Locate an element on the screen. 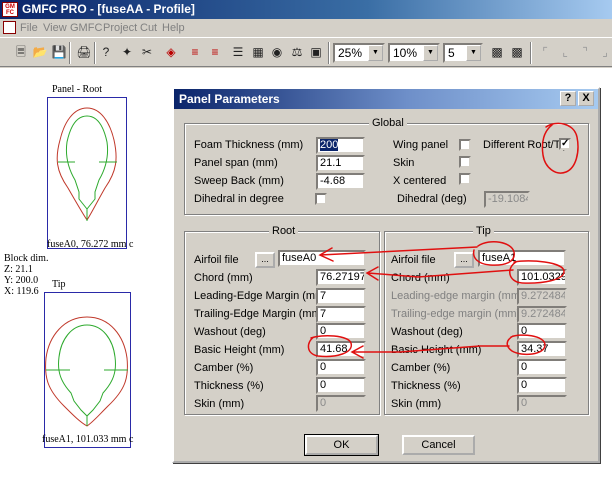 Image resolution: width=612 pixels, height=480 pixels. panel-span-field: 21.1 is located at coordinates (340, 163).